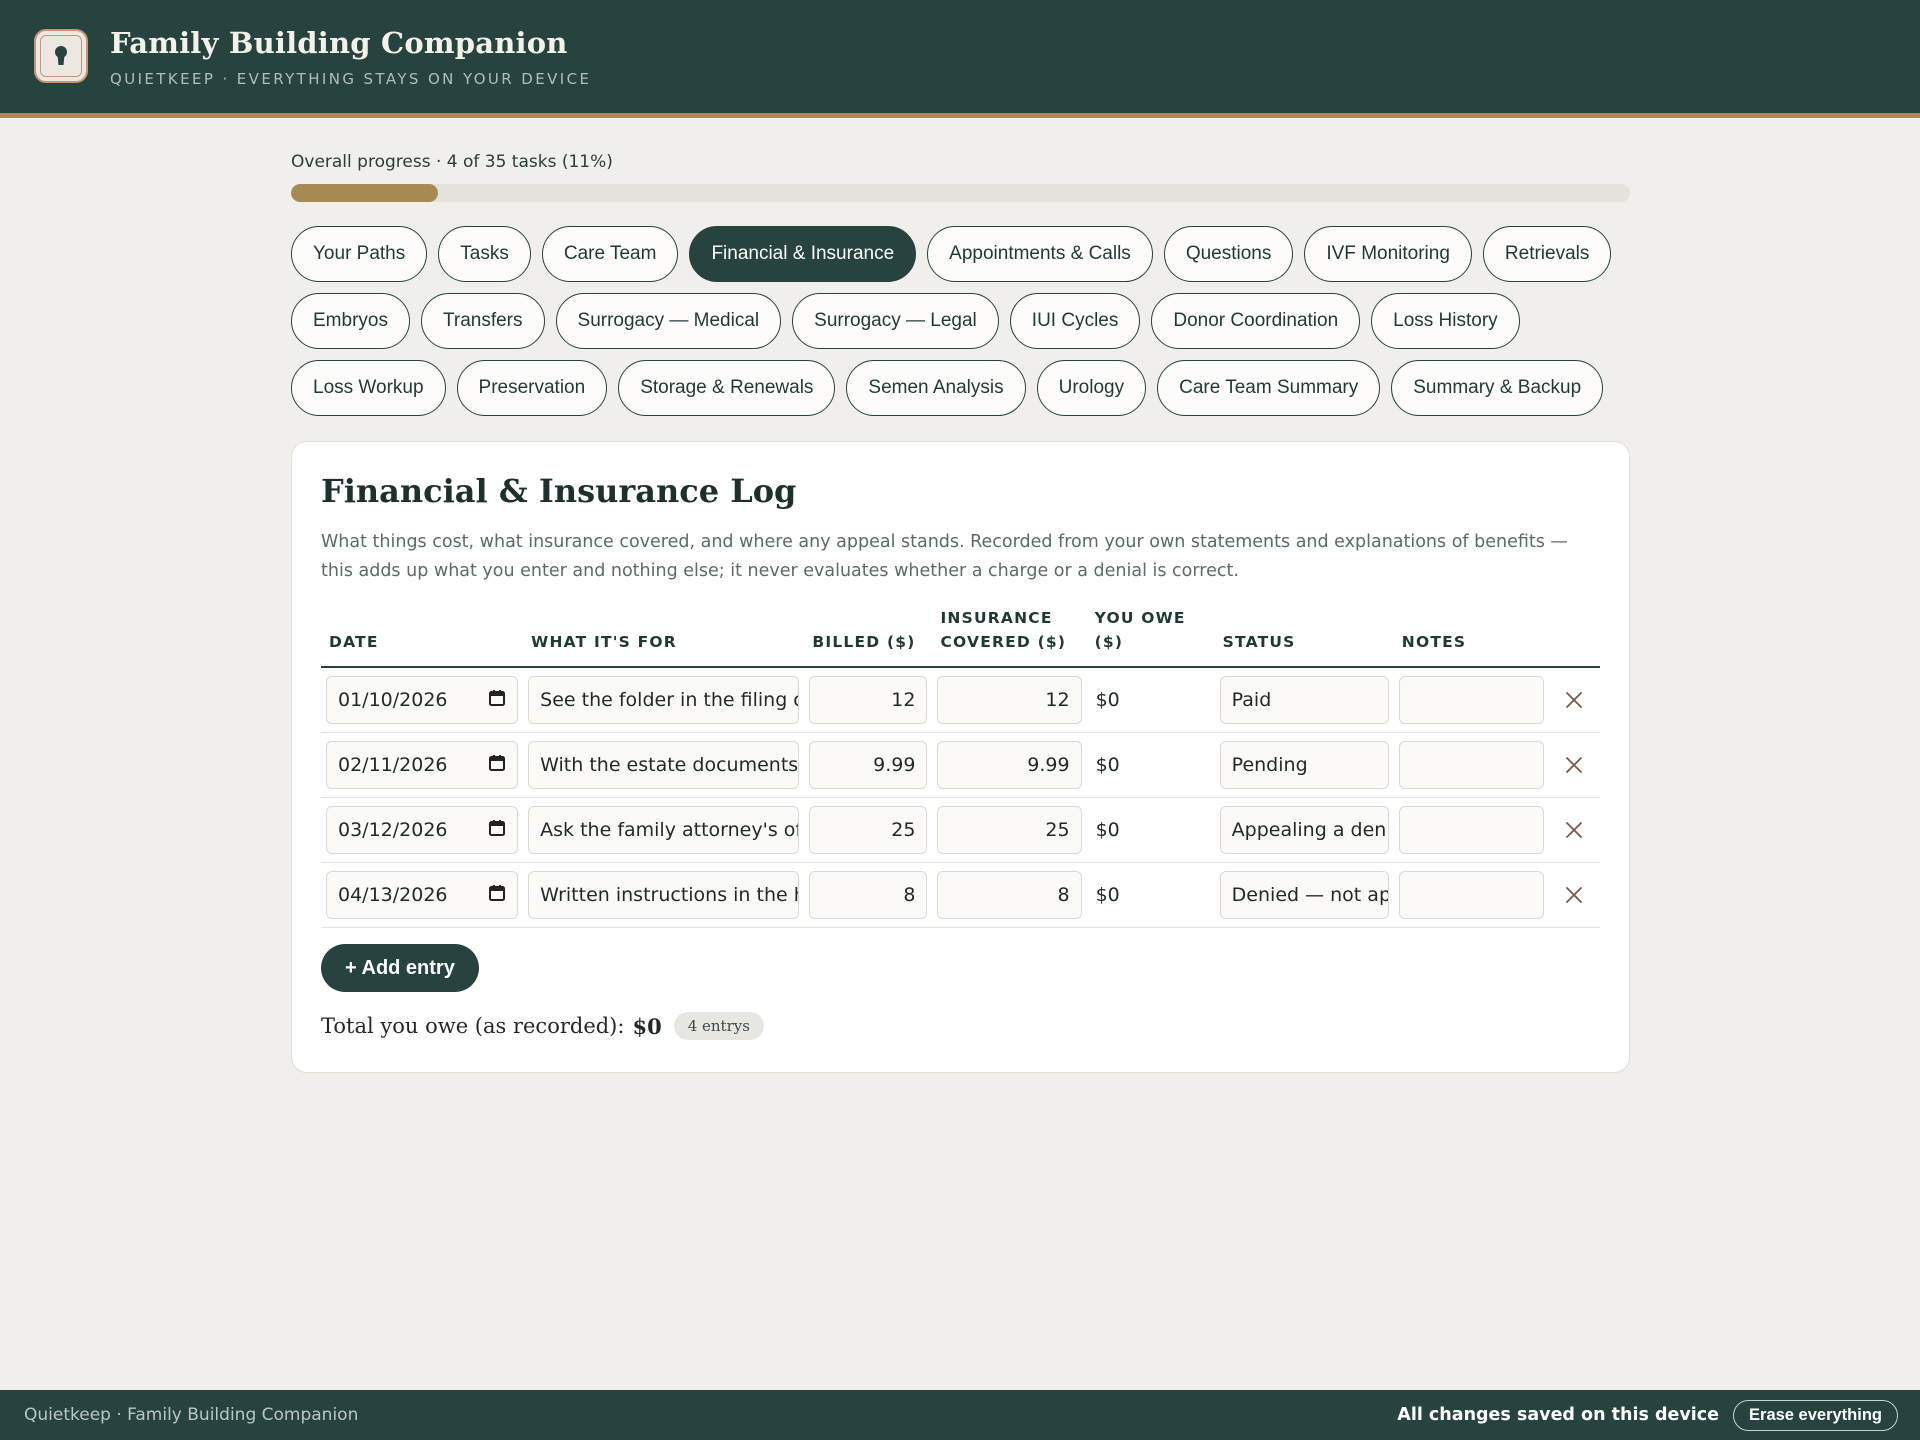  Describe the element at coordinates (191, 1415) in the screenshot. I see `footer-brand: Quietkeep · Family Building Companion` at that location.